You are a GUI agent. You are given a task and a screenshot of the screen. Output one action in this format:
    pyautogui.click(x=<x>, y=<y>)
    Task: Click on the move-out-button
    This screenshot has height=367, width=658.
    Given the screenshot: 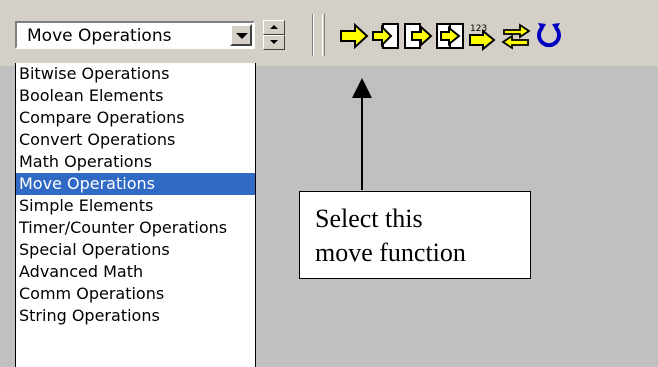 What is the action you would take?
    pyautogui.click(x=418, y=36)
    